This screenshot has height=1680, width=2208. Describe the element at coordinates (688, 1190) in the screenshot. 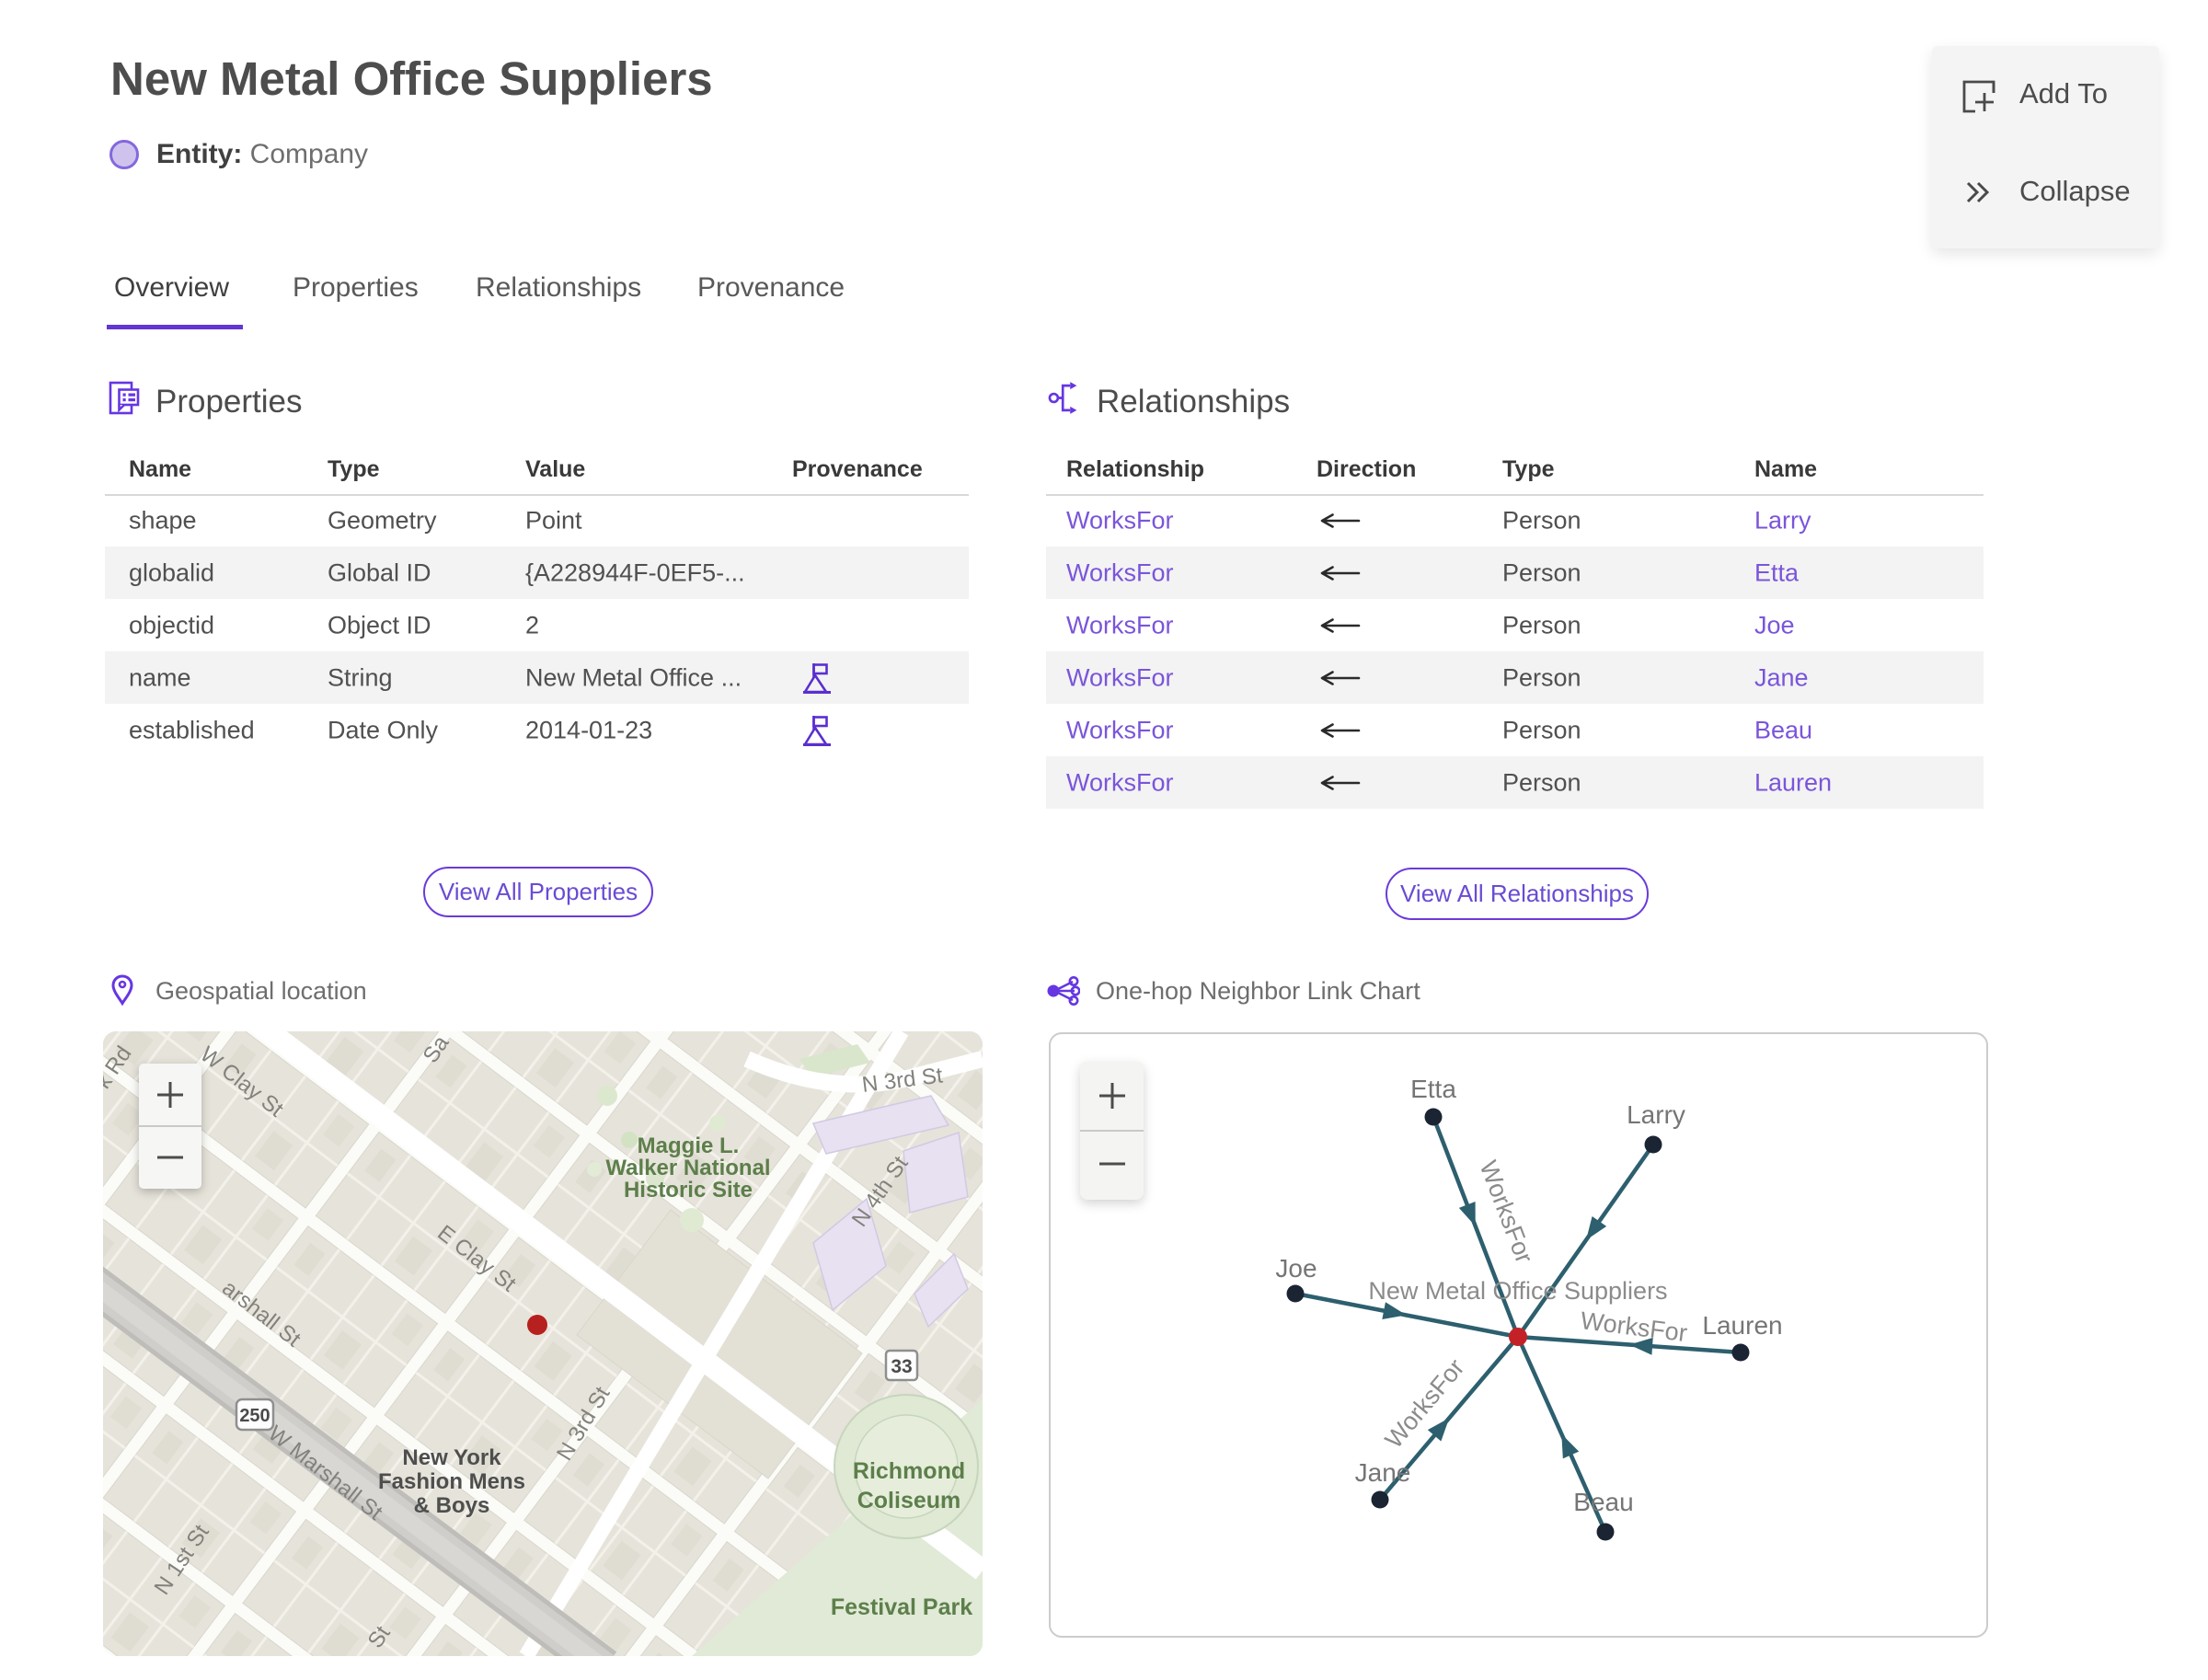

I see `svg-text: Historic Site` at that location.